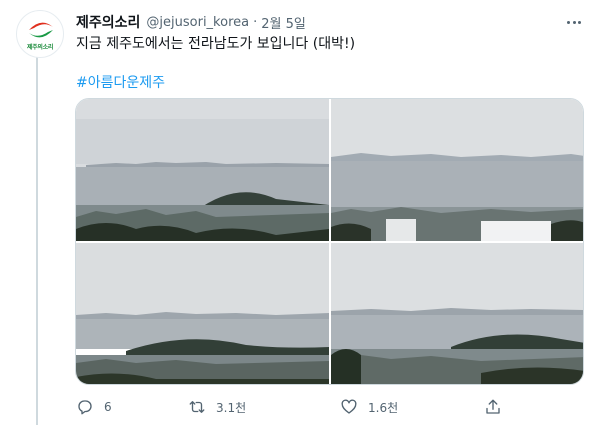 The width and height of the screenshot is (599, 425). I want to click on user-handle: @jejusori_korea, so click(197, 22).